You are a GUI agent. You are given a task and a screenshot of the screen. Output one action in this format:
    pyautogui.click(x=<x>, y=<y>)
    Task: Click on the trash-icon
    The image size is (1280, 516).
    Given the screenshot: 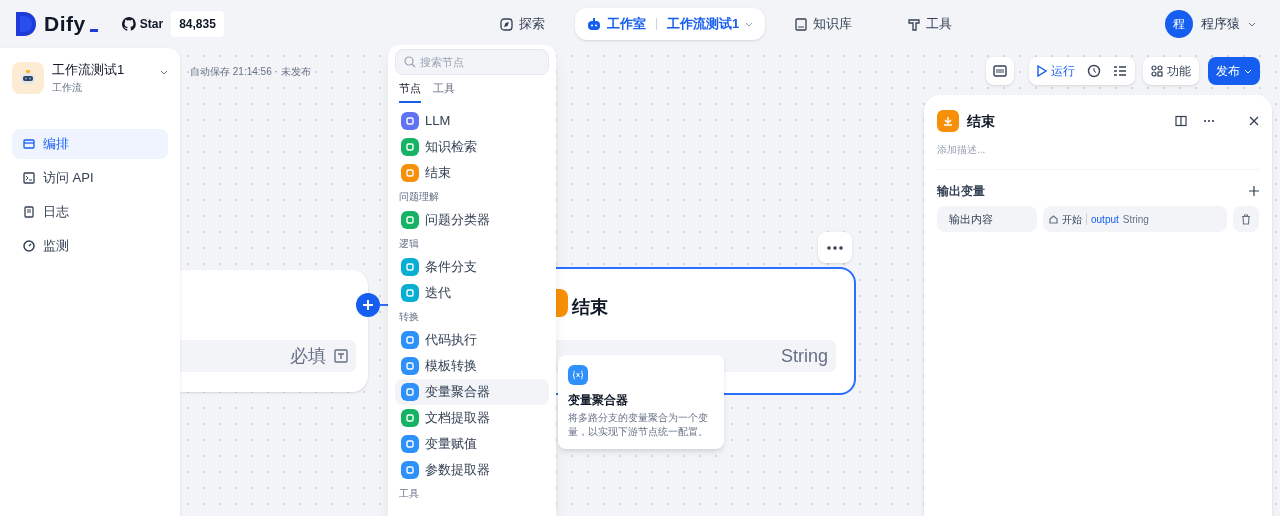 What is the action you would take?
    pyautogui.click(x=1246, y=219)
    